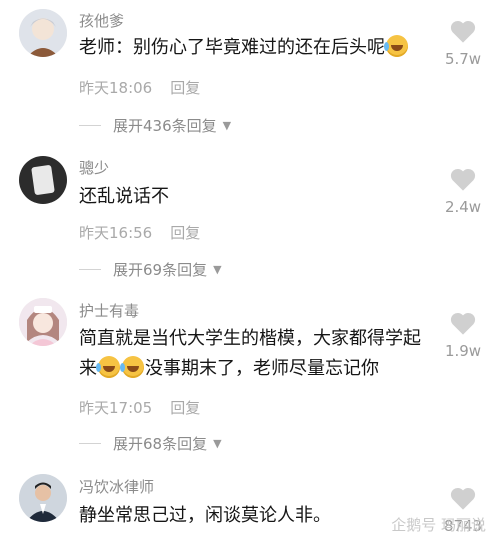 This screenshot has height=543, width=500. I want to click on timestamp: 昨天18:06, so click(116, 88).